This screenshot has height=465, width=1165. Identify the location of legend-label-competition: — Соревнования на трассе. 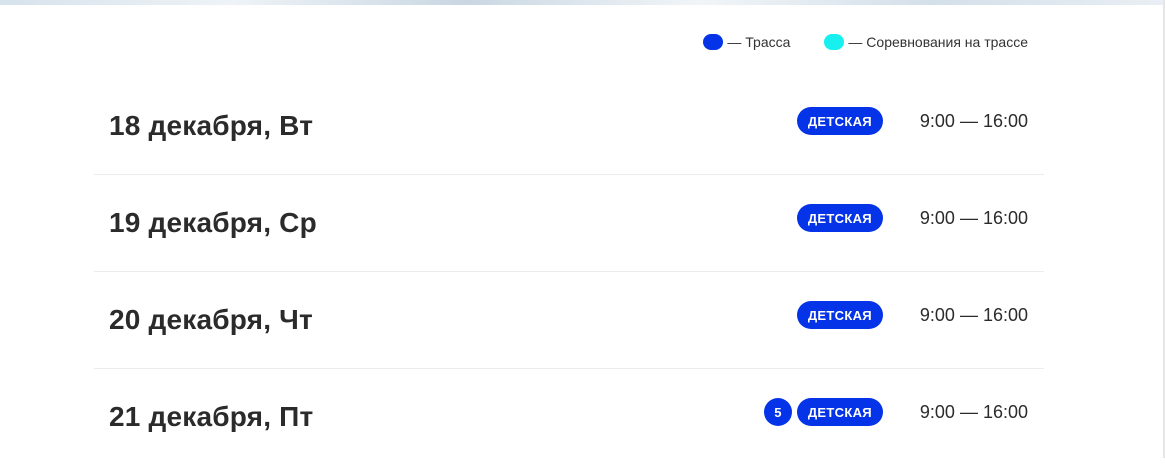
(938, 42).